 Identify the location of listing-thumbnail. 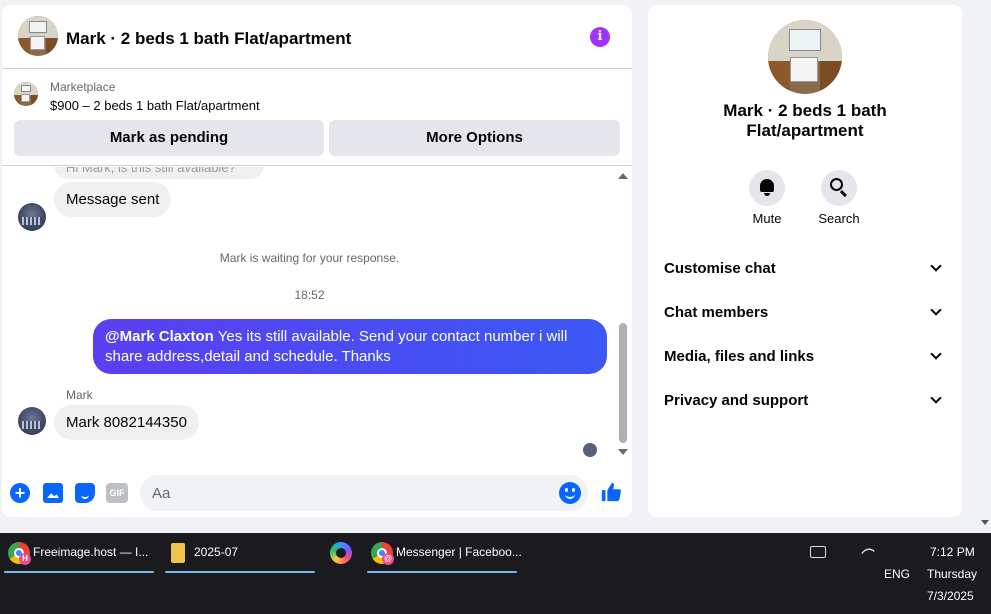
(26, 94).